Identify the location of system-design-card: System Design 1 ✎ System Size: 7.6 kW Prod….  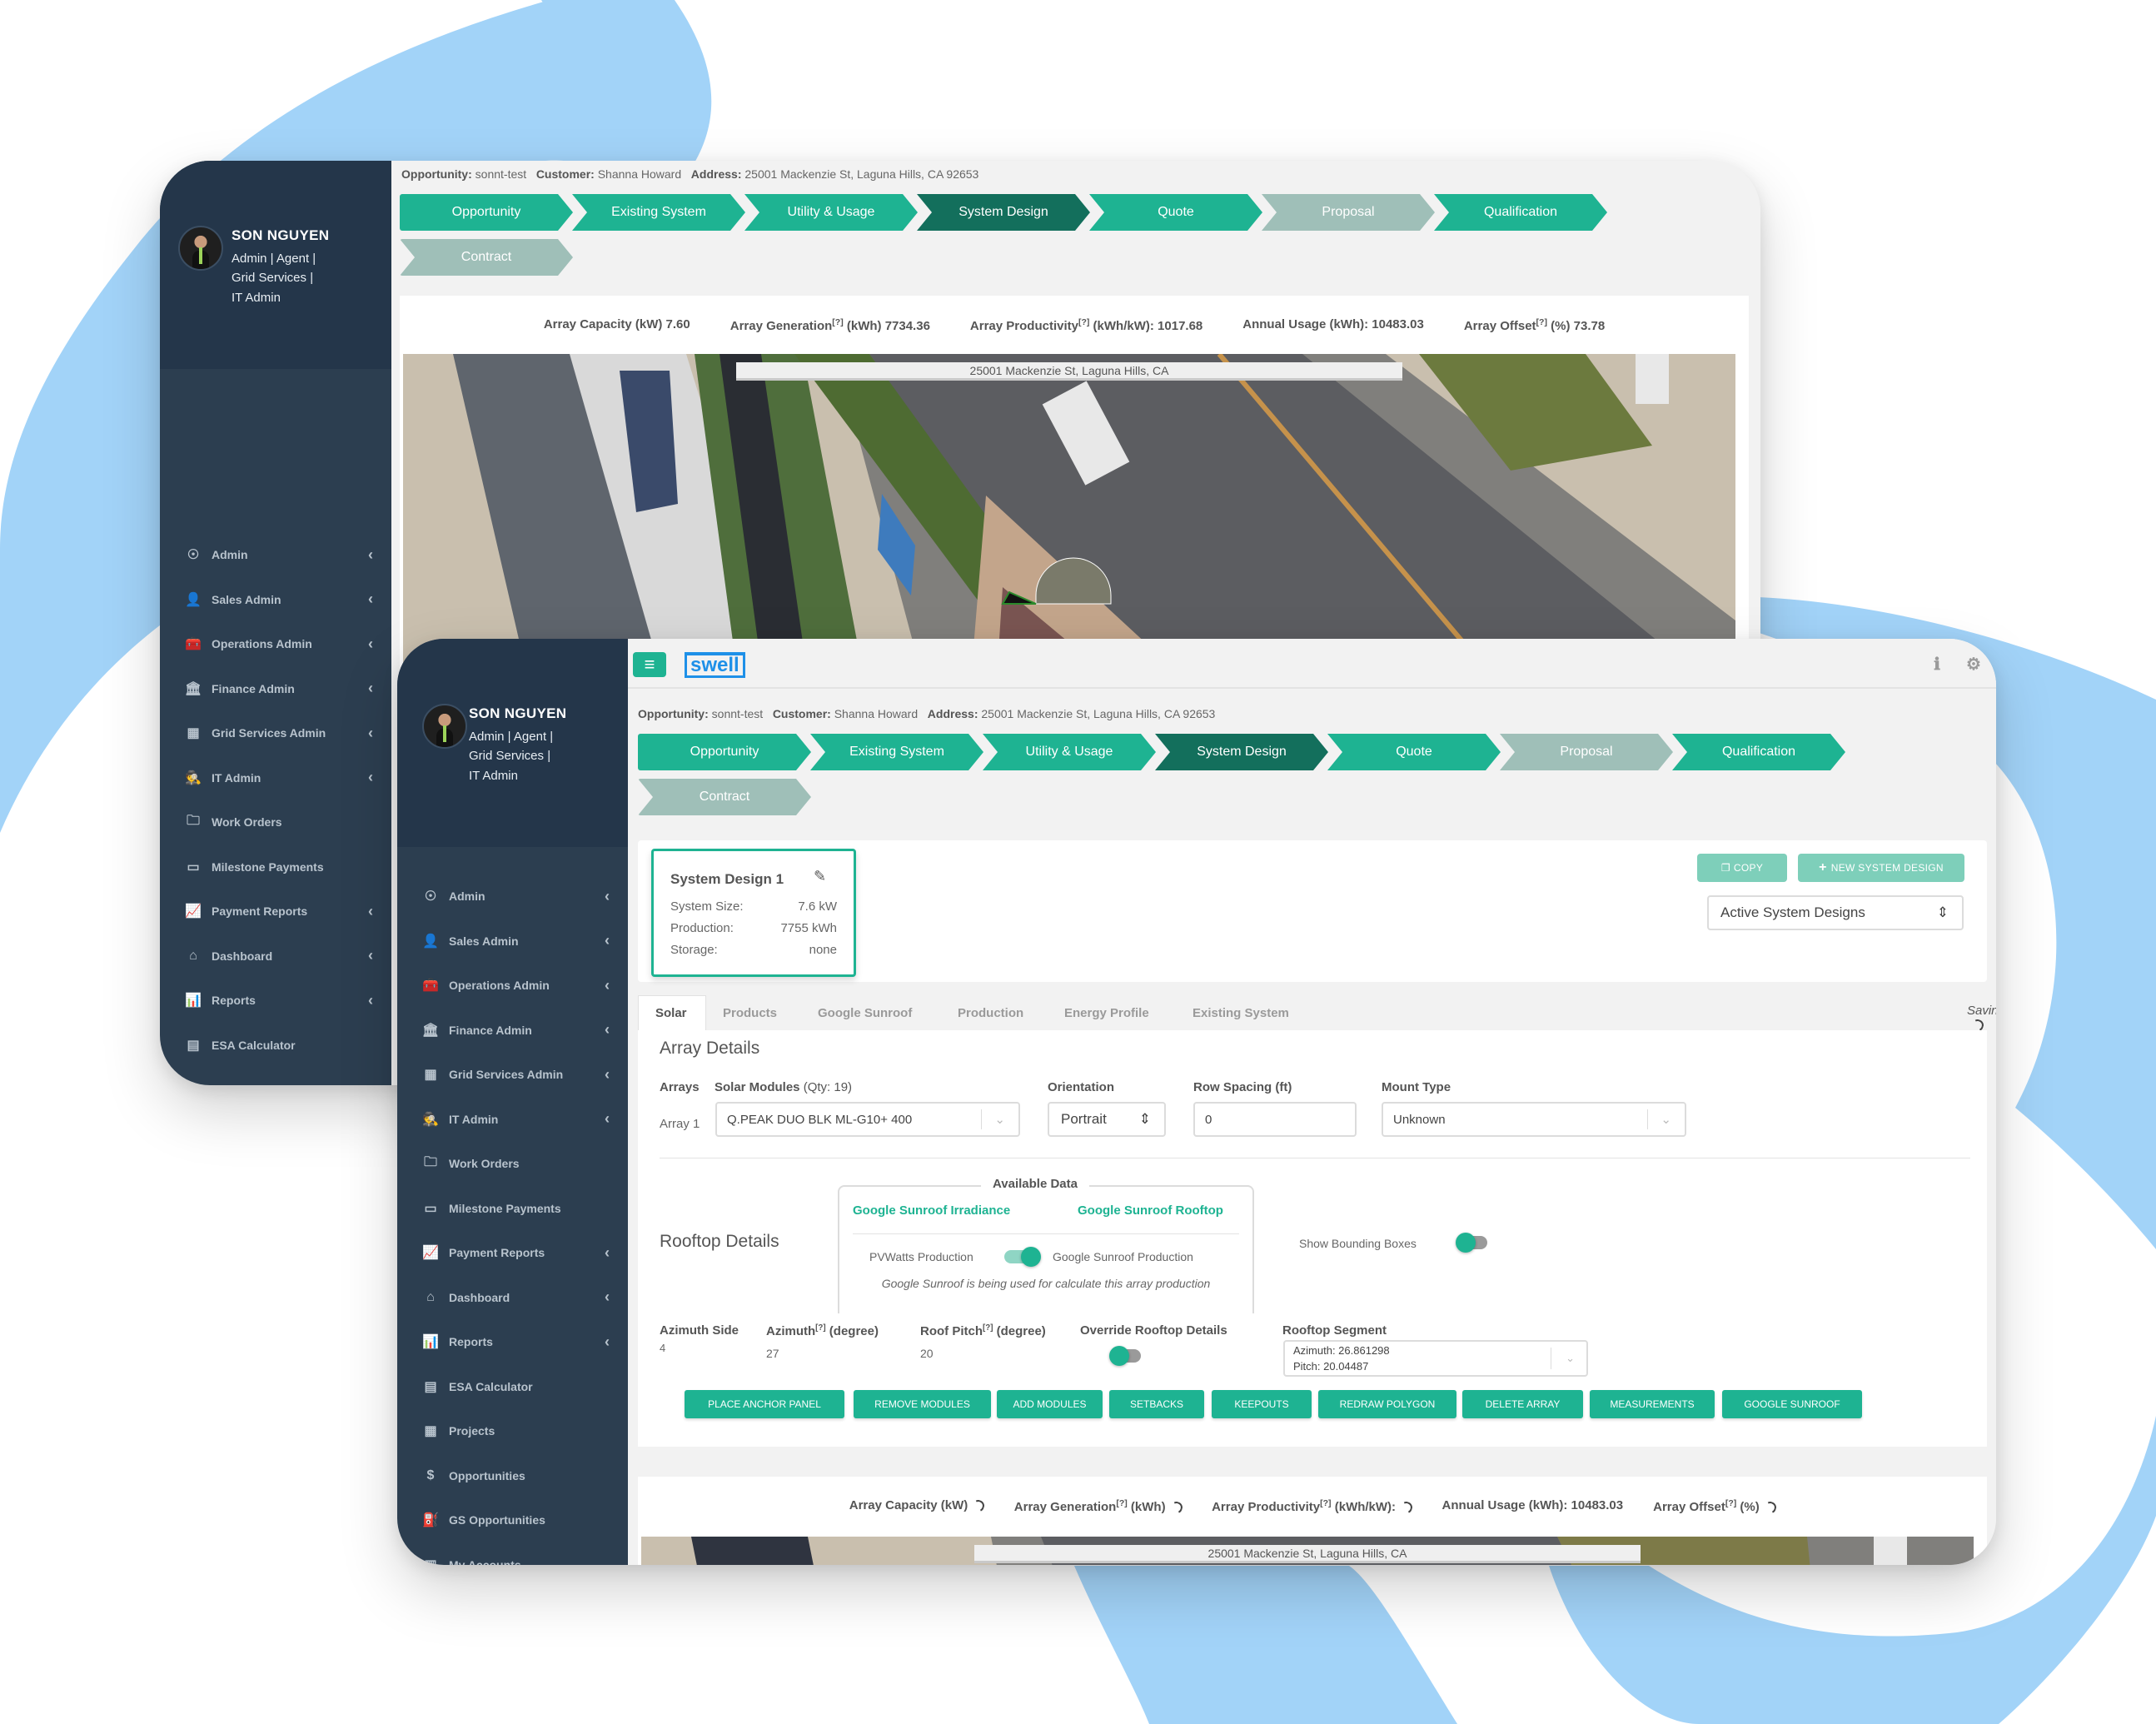
(753, 913).